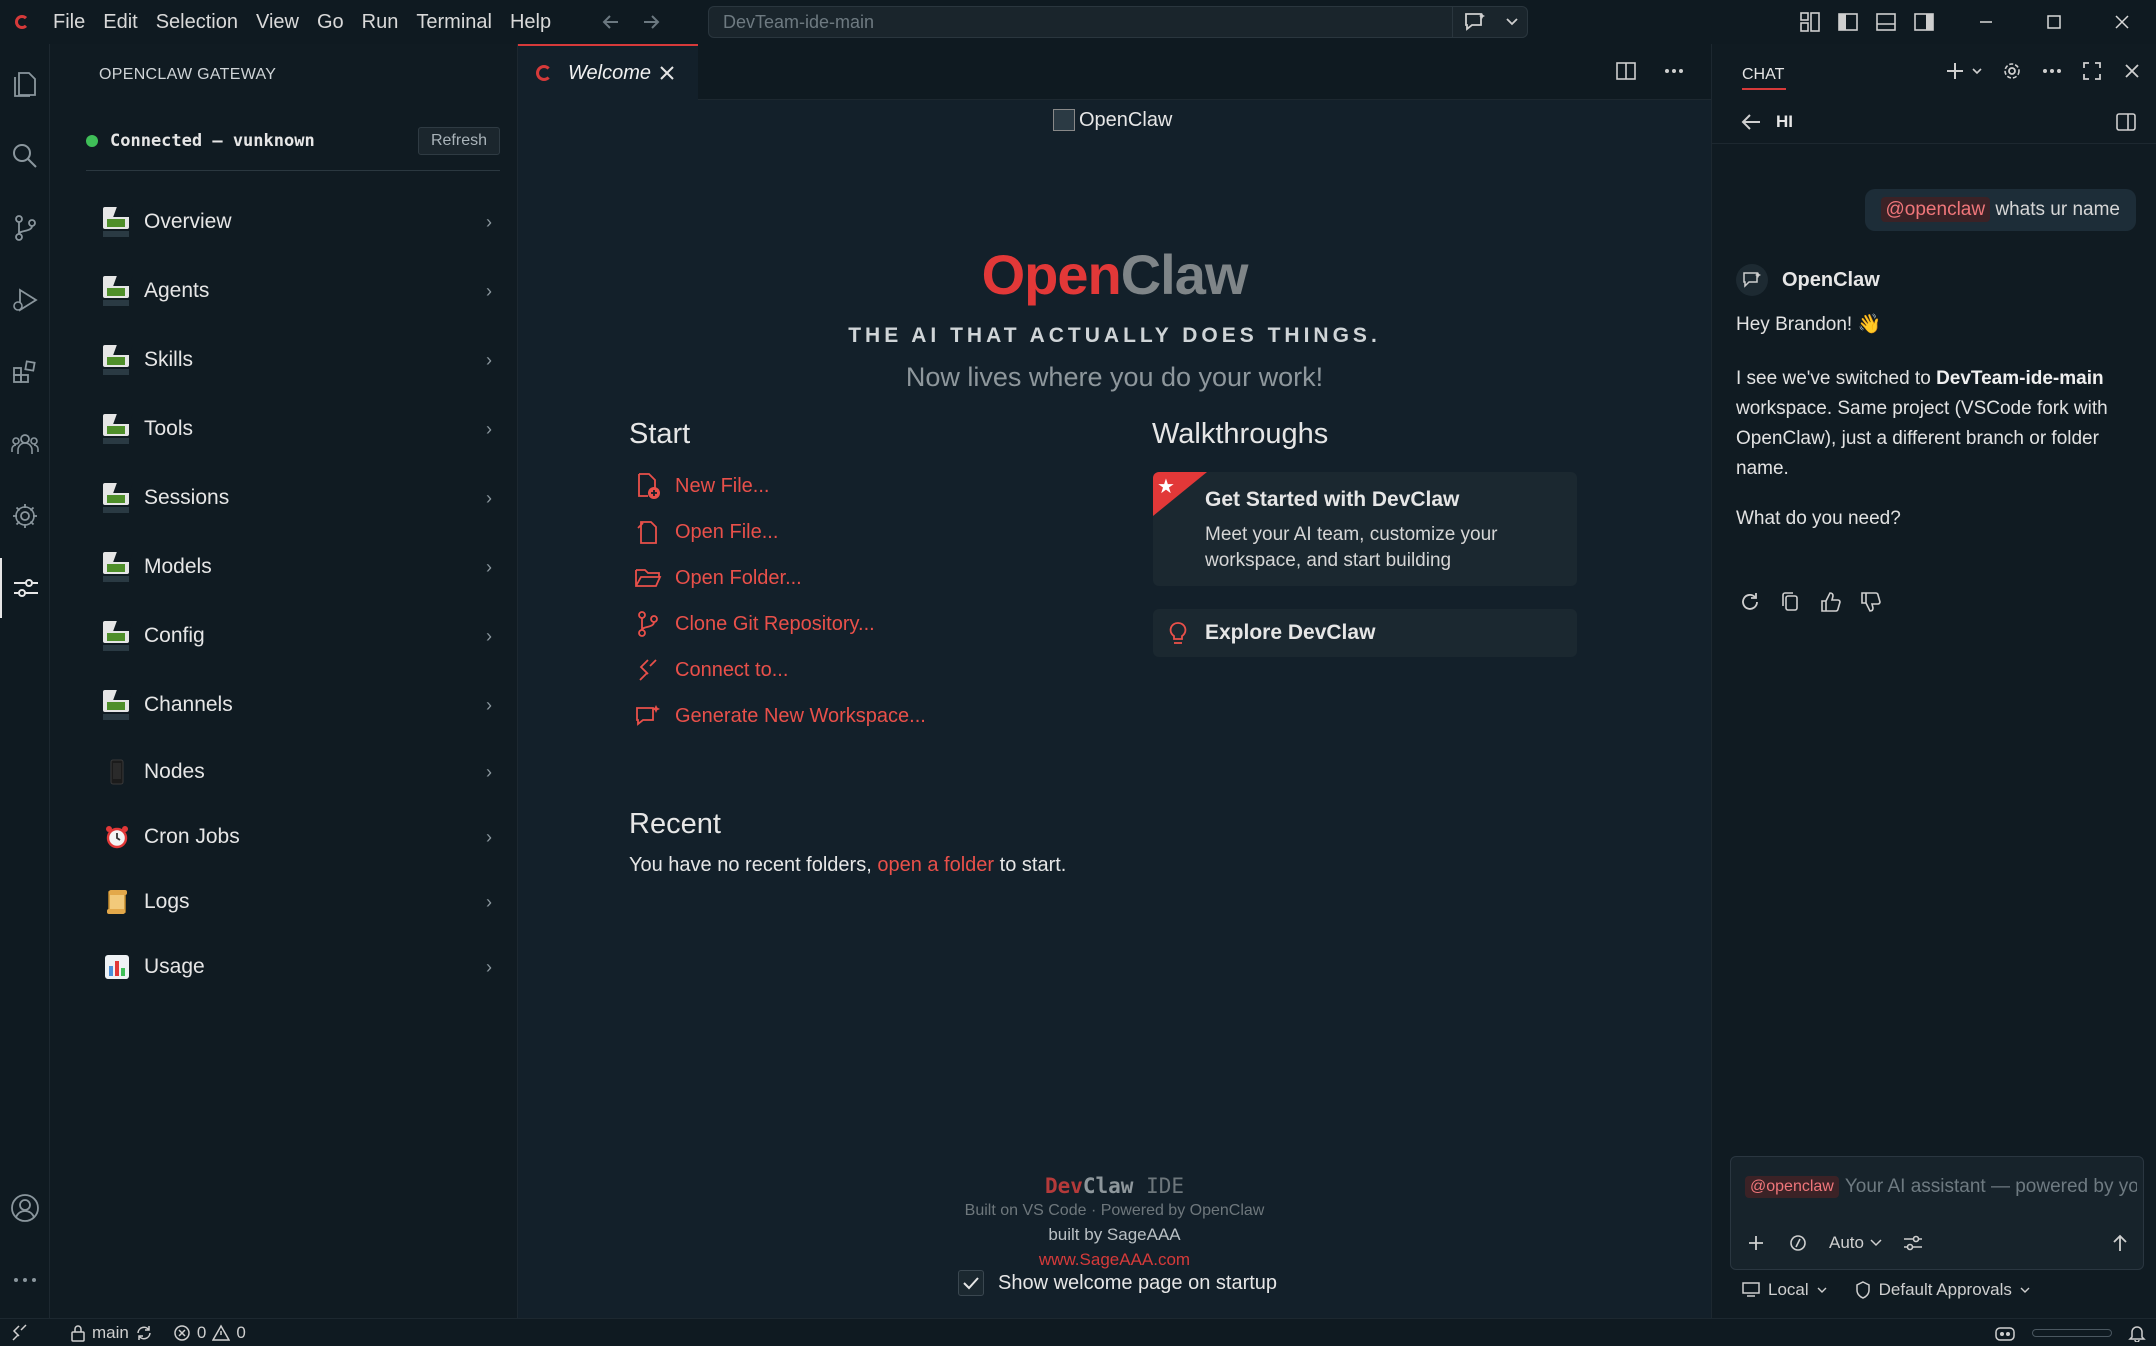 The image size is (2156, 1346). Describe the element at coordinates (25, 444) in the screenshot. I see `team-icon` at that location.